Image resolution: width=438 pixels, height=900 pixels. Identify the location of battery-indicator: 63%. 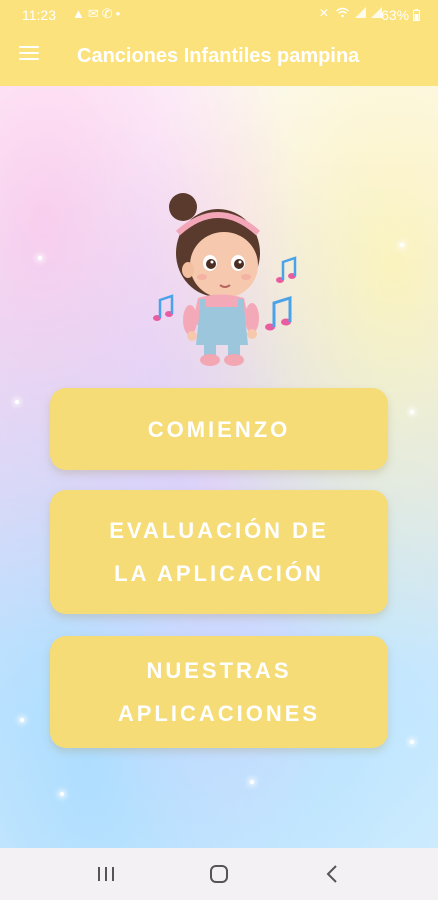
(400, 15).